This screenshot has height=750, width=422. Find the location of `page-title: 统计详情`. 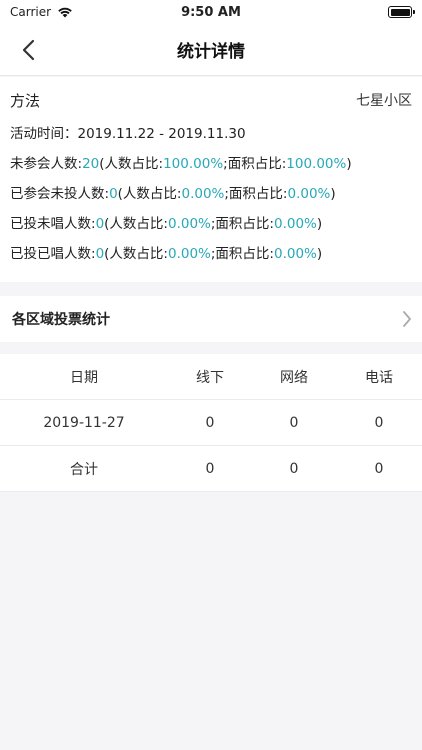

page-title: 统计详情 is located at coordinates (211, 52).